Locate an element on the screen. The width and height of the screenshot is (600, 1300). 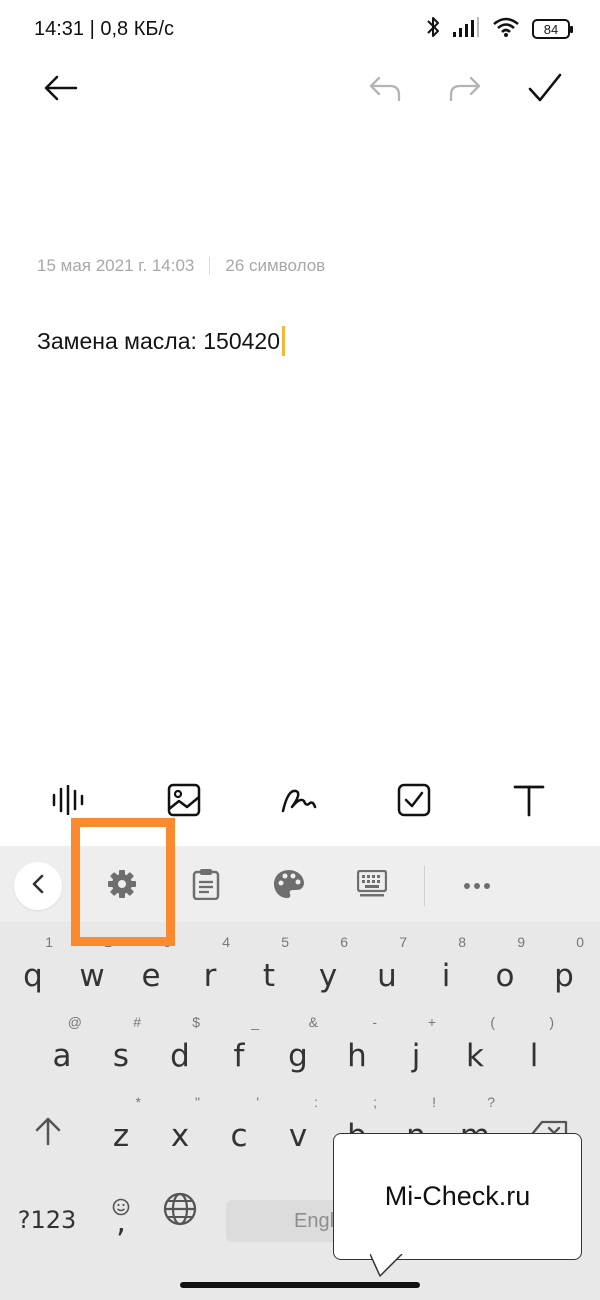
bluetooth-icon is located at coordinates (433, 29).